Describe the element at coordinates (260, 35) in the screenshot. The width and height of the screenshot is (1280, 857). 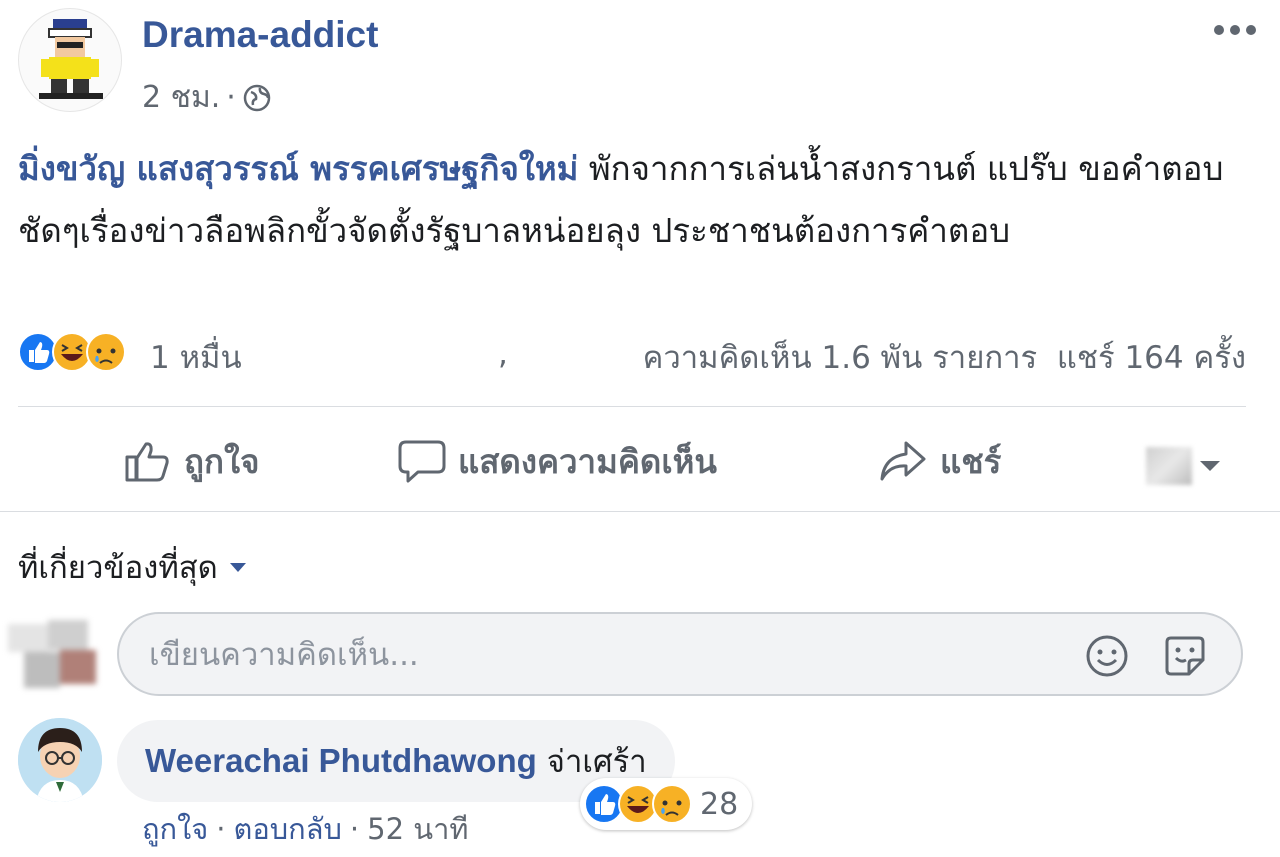
I see `post-author-name: Drama-addict` at that location.